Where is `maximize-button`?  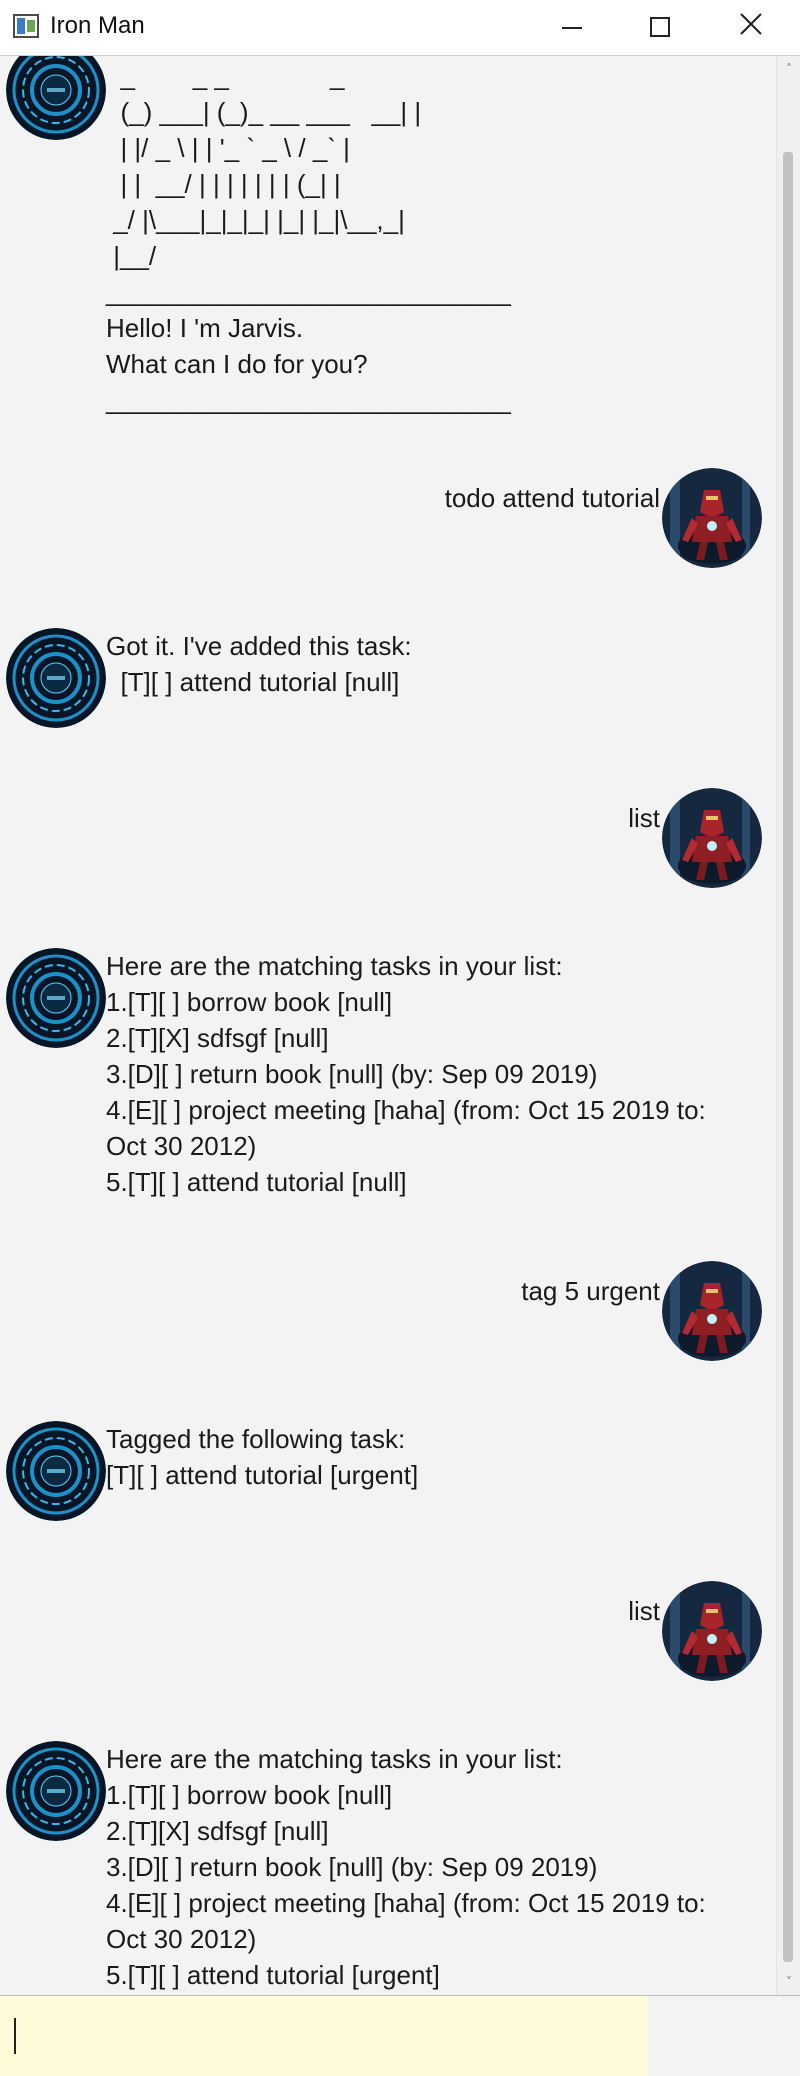 maximize-button is located at coordinates (660, 28).